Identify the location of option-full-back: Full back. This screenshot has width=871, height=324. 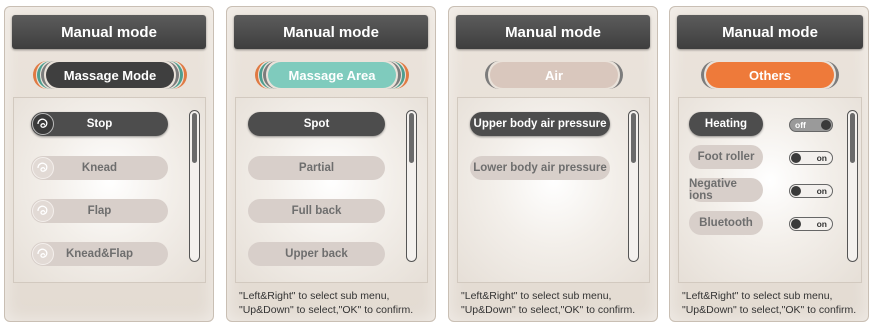
(316, 211).